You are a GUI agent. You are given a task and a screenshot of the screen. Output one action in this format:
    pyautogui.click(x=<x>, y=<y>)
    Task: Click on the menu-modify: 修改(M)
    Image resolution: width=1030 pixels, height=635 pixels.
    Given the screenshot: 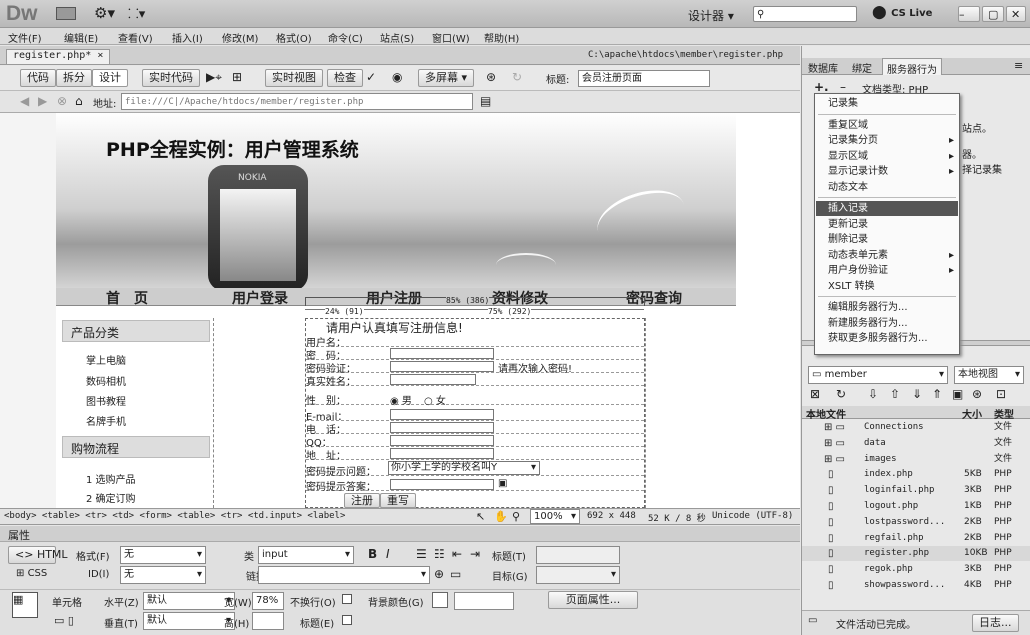 What is the action you would take?
    pyautogui.click(x=240, y=37)
    